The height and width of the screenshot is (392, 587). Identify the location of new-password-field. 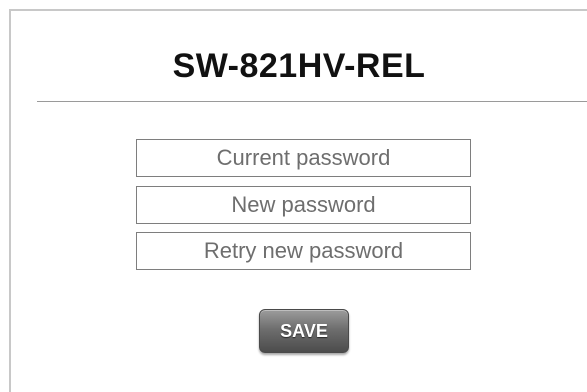
(303, 205).